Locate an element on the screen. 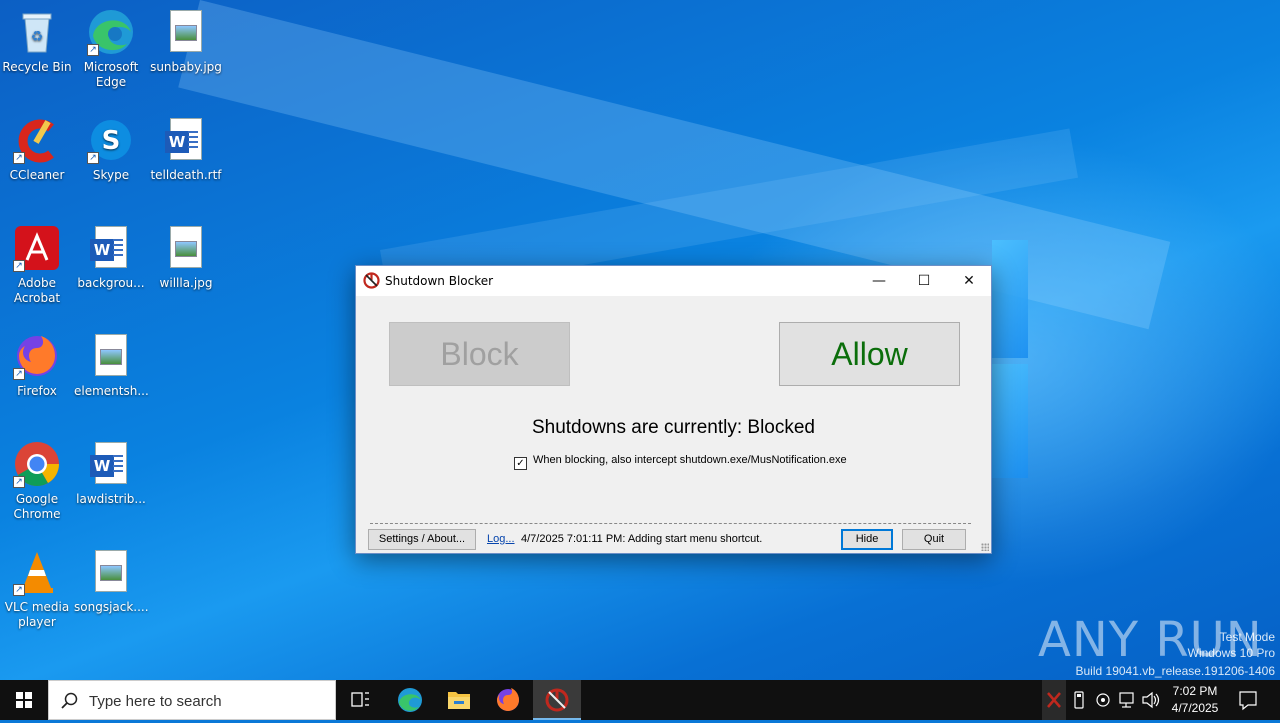 This screenshot has width=1280, height=723. windows-edition-text: Windows 10 Pro is located at coordinates (1231, 653).